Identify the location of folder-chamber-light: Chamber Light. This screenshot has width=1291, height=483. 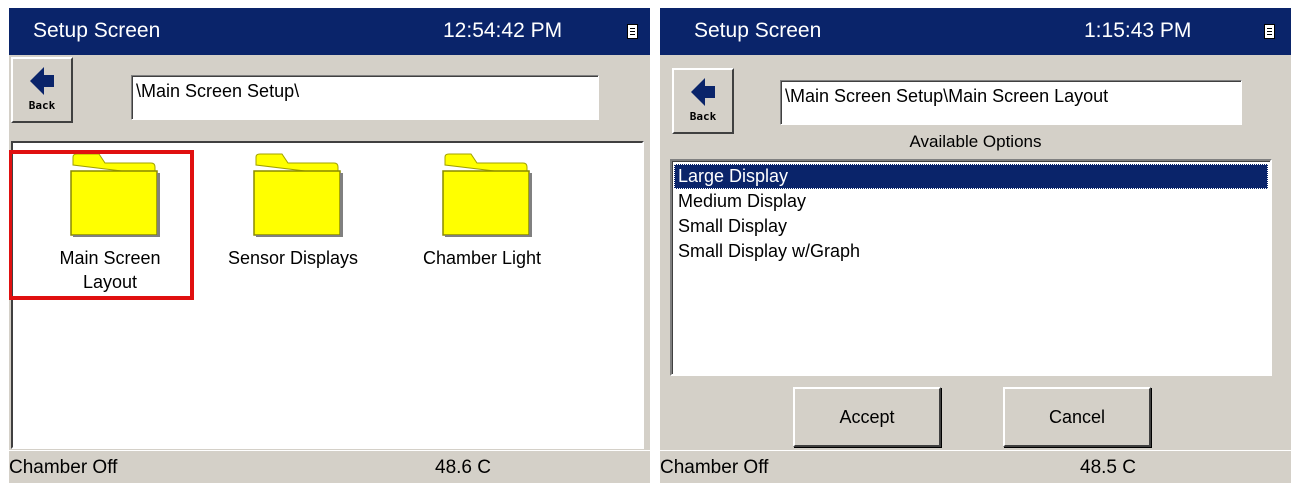
(482, 223).